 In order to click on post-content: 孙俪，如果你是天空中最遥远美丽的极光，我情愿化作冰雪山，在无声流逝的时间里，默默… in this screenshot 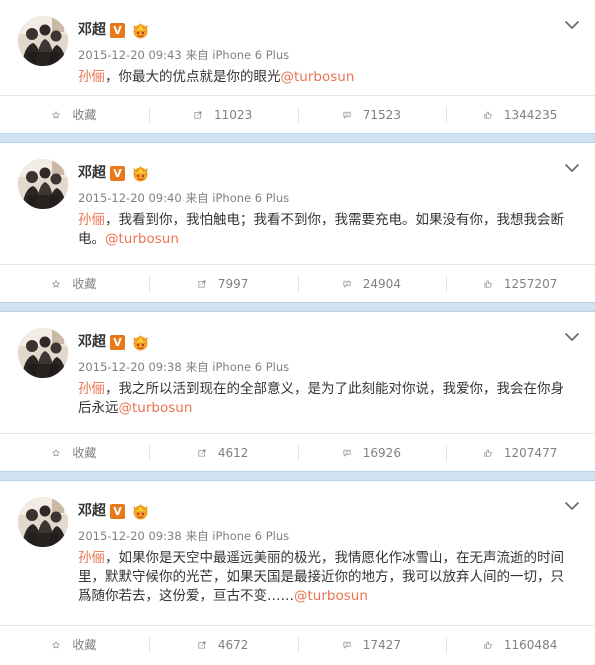, I will do `click(326, 577)`.